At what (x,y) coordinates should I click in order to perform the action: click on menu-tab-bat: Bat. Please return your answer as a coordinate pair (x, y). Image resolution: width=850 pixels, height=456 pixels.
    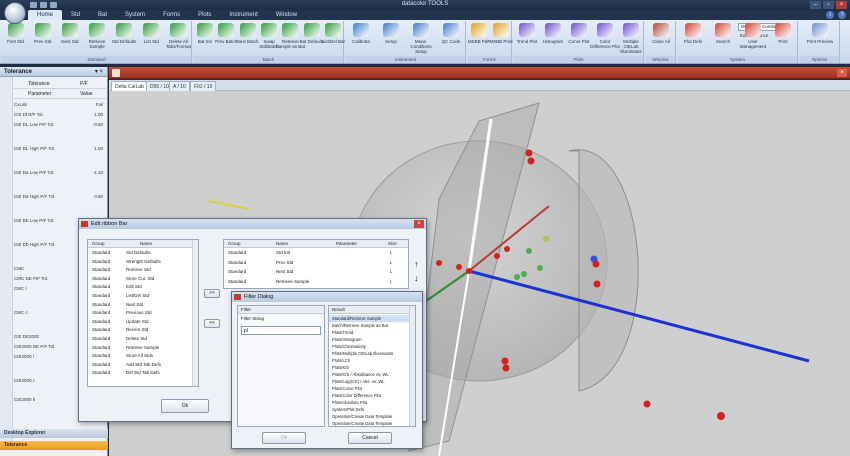
    Looking at the image, I should click on (102, 15).